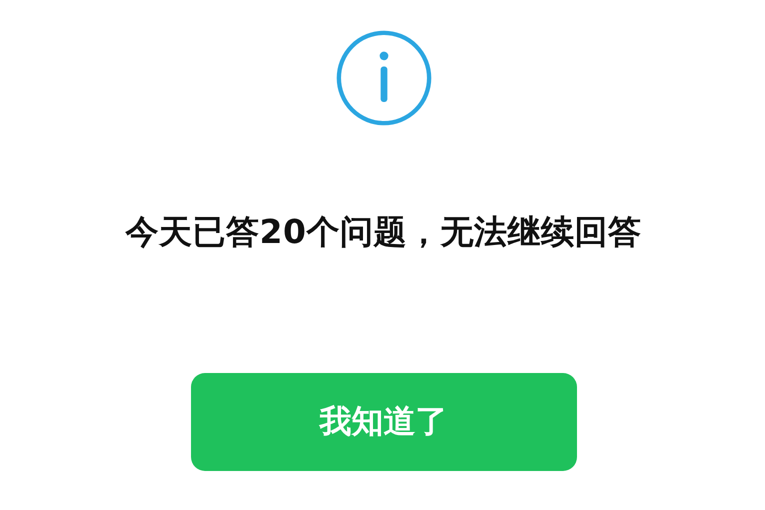 This screenshot has width=765, height=510. What do you see at coordinates (383, 422) in the screenshot?
I see `confirm-button: 我知道了` at bounding box center [383, 422].